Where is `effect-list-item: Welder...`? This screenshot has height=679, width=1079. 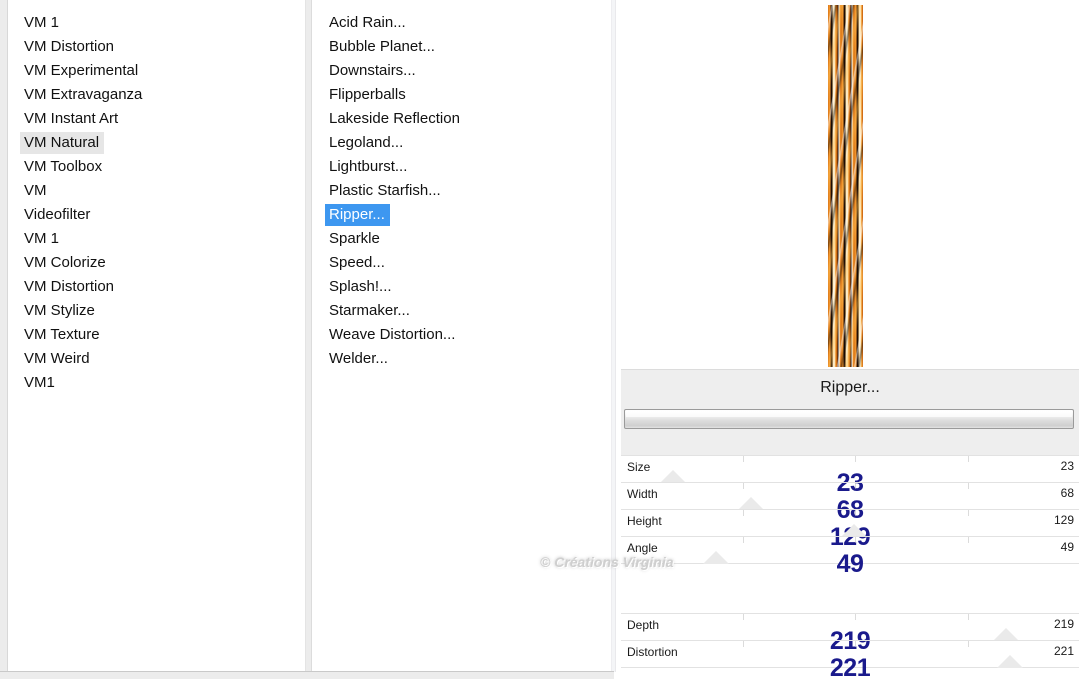
effect-list-item: Welder... is located at coordinates (462, 359).